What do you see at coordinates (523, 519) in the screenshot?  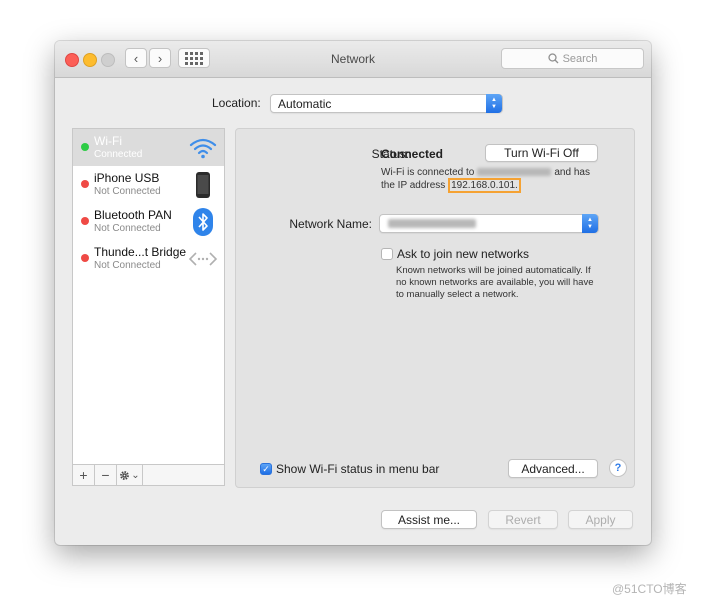 I see `revert-button: Revert` at bounding box center [523, 519].